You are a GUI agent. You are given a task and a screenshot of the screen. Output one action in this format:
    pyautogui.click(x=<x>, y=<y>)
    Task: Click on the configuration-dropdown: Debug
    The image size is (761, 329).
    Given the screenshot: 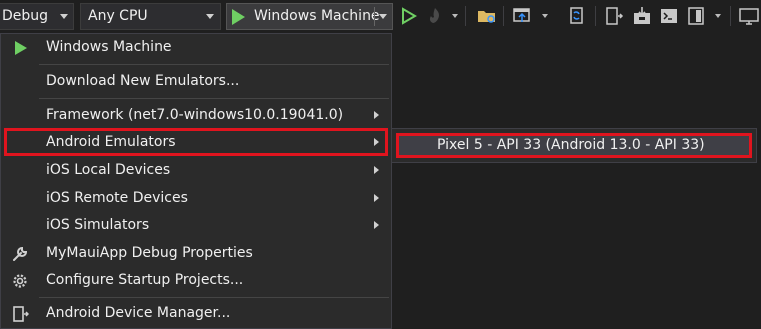 What is the action you would take?
    pyautogui.click(x=37, y=16)
    